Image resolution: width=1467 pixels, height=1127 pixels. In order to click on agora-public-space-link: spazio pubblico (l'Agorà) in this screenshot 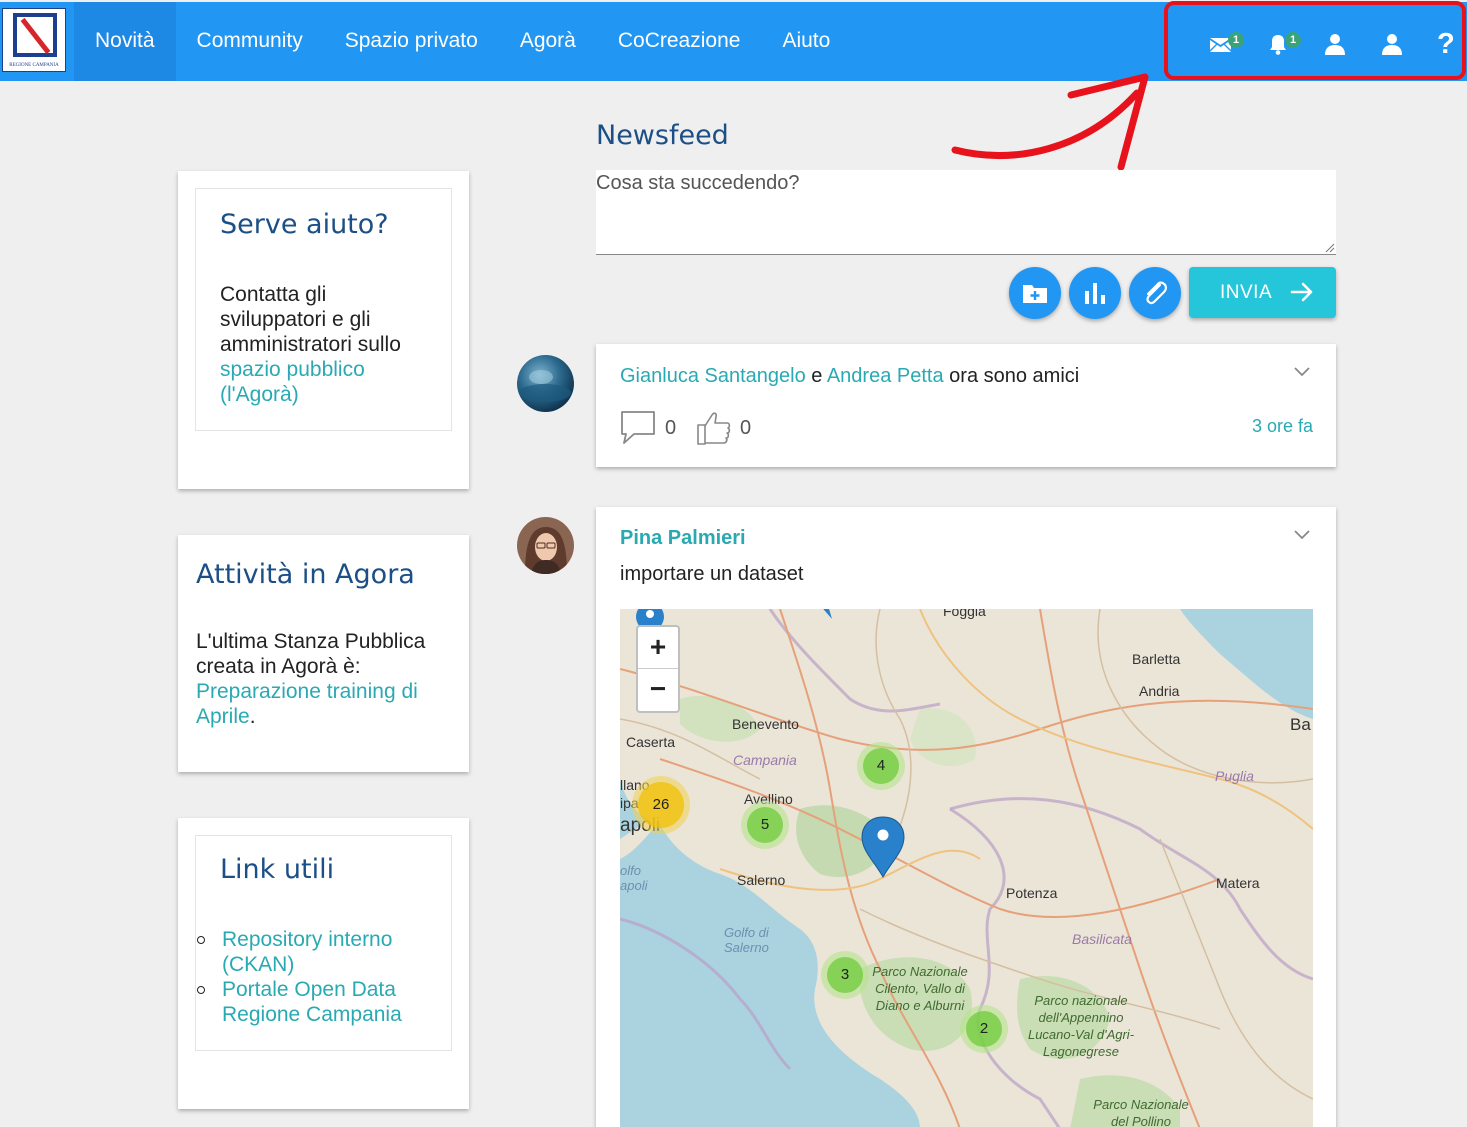, I will do `click(292, 382)`.